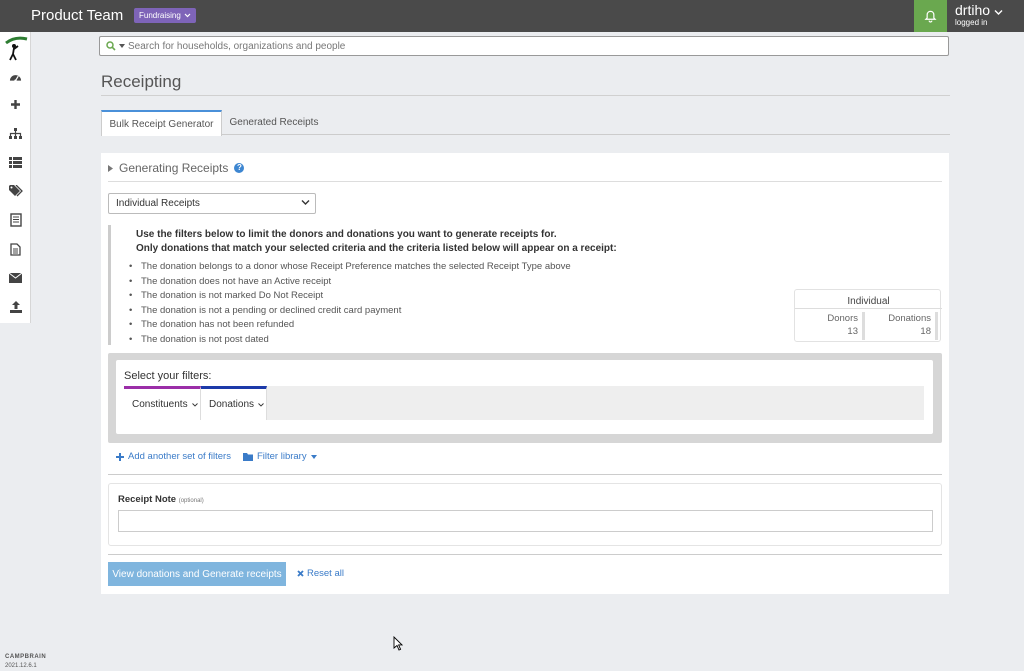  What do you see at coordinates (191, 501) in the screenshot?
I see `optional-hint: (optional)` at bounding box center [191, 501].